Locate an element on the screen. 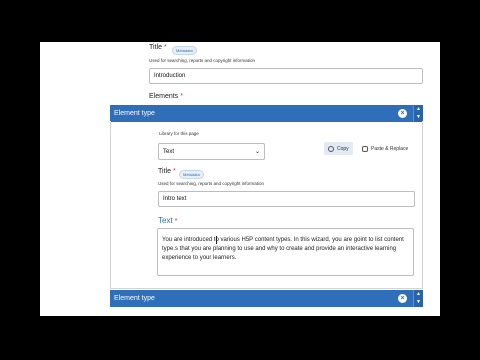  element-type-title-2: Element type is located at coordinates (134, 298).